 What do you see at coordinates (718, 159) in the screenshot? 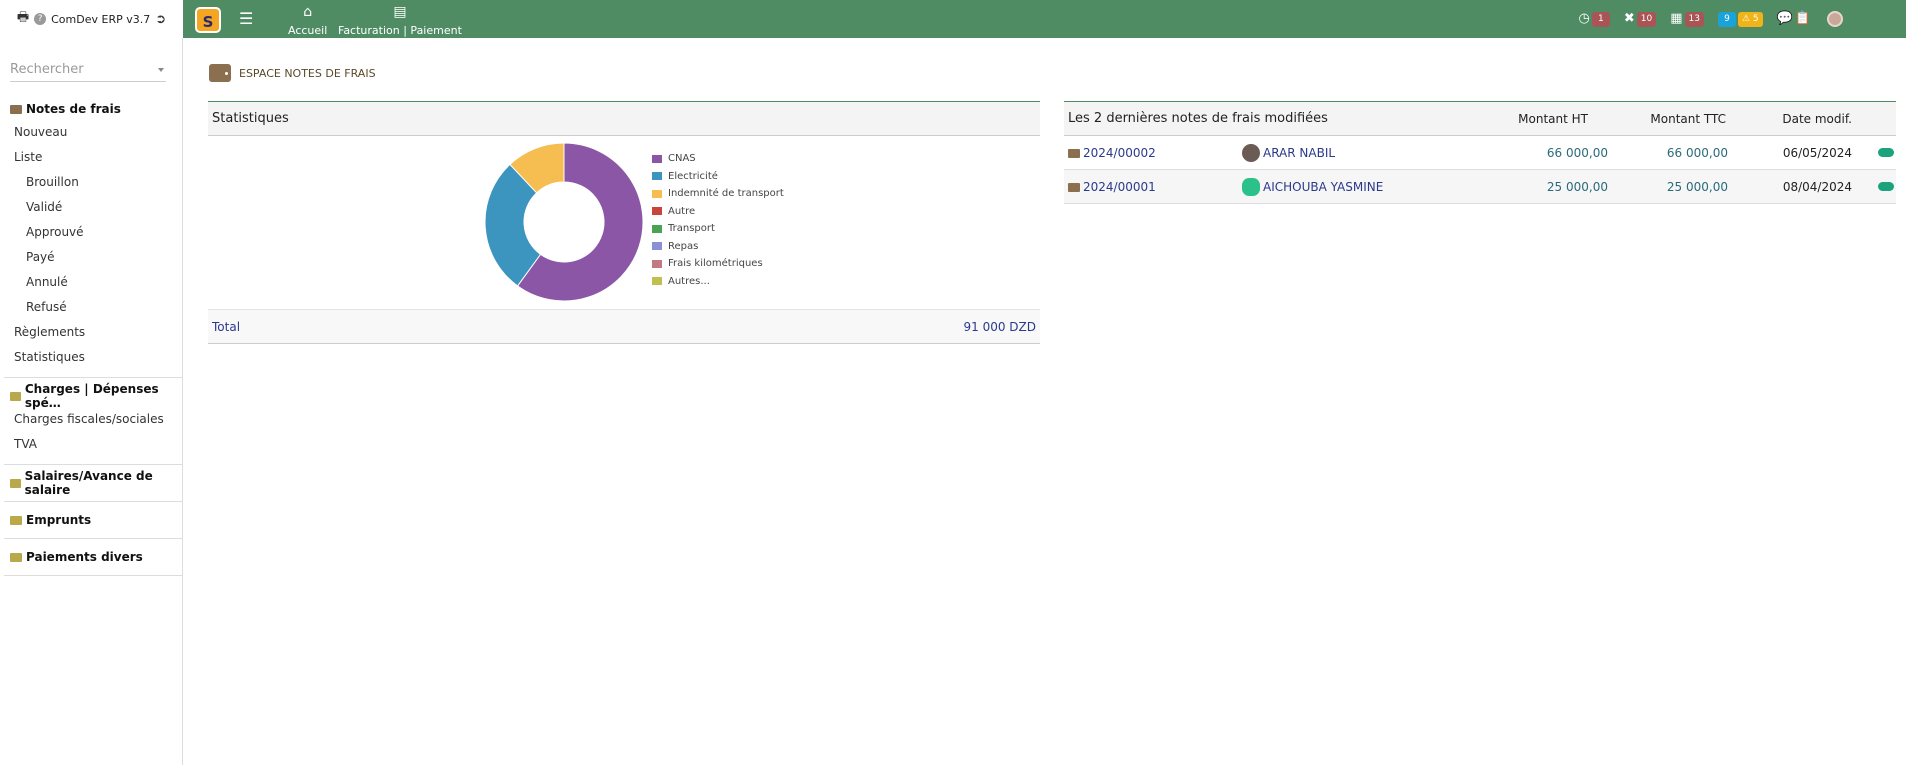
I see `legend-item: CNAS` at bounding box center [718, 159].